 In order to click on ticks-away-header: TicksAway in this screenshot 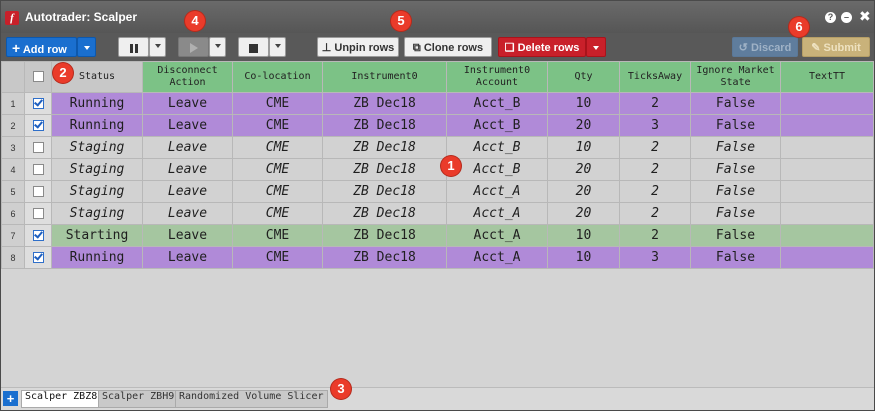, I will do `click(655, 77)`.